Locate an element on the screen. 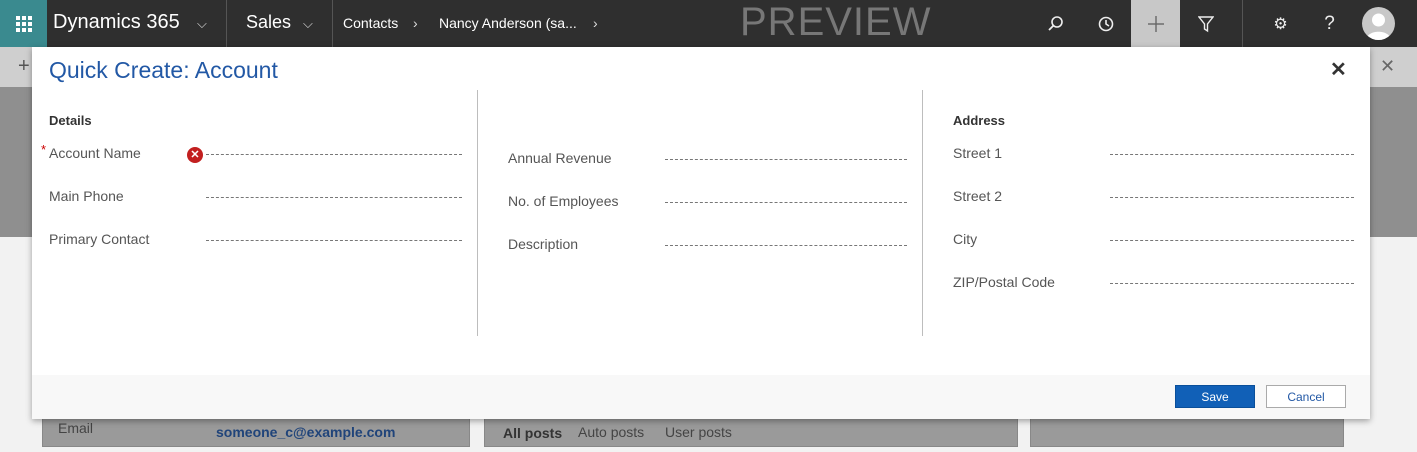 Image resolution: width=1417 pixels, height=452 pixels. email-value: someone_c@example.com is located at coordinates (306, 432).